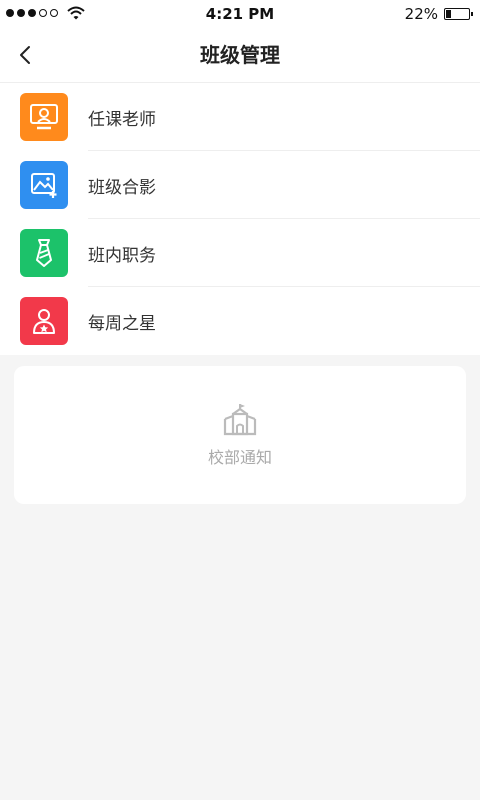 This screenshot has width=480, height=800. I want to click on menu-item-class-duties: 班内职务, so click(240, 253).